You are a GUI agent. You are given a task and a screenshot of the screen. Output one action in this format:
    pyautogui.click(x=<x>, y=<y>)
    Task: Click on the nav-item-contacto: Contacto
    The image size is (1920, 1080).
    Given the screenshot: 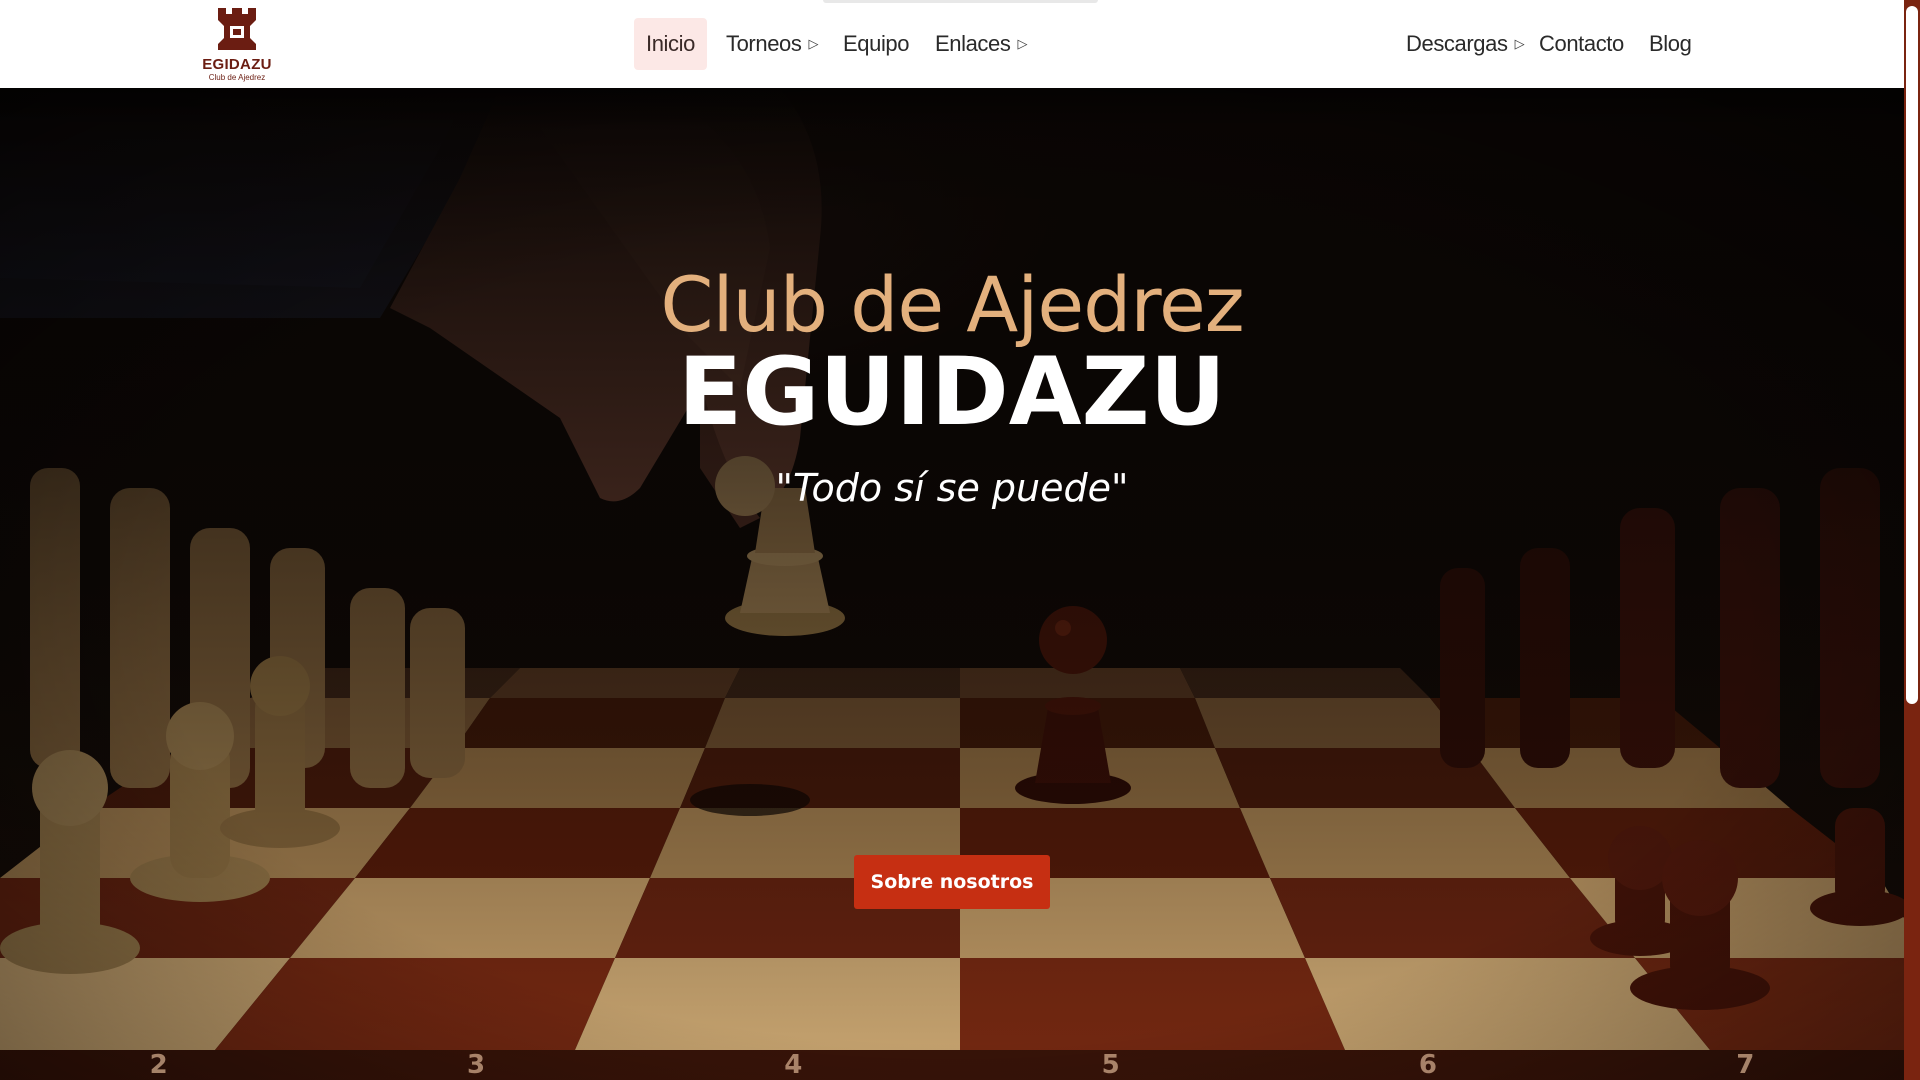 What is the action you would take?
    pyautogui.click(x=1581, y=44)
    